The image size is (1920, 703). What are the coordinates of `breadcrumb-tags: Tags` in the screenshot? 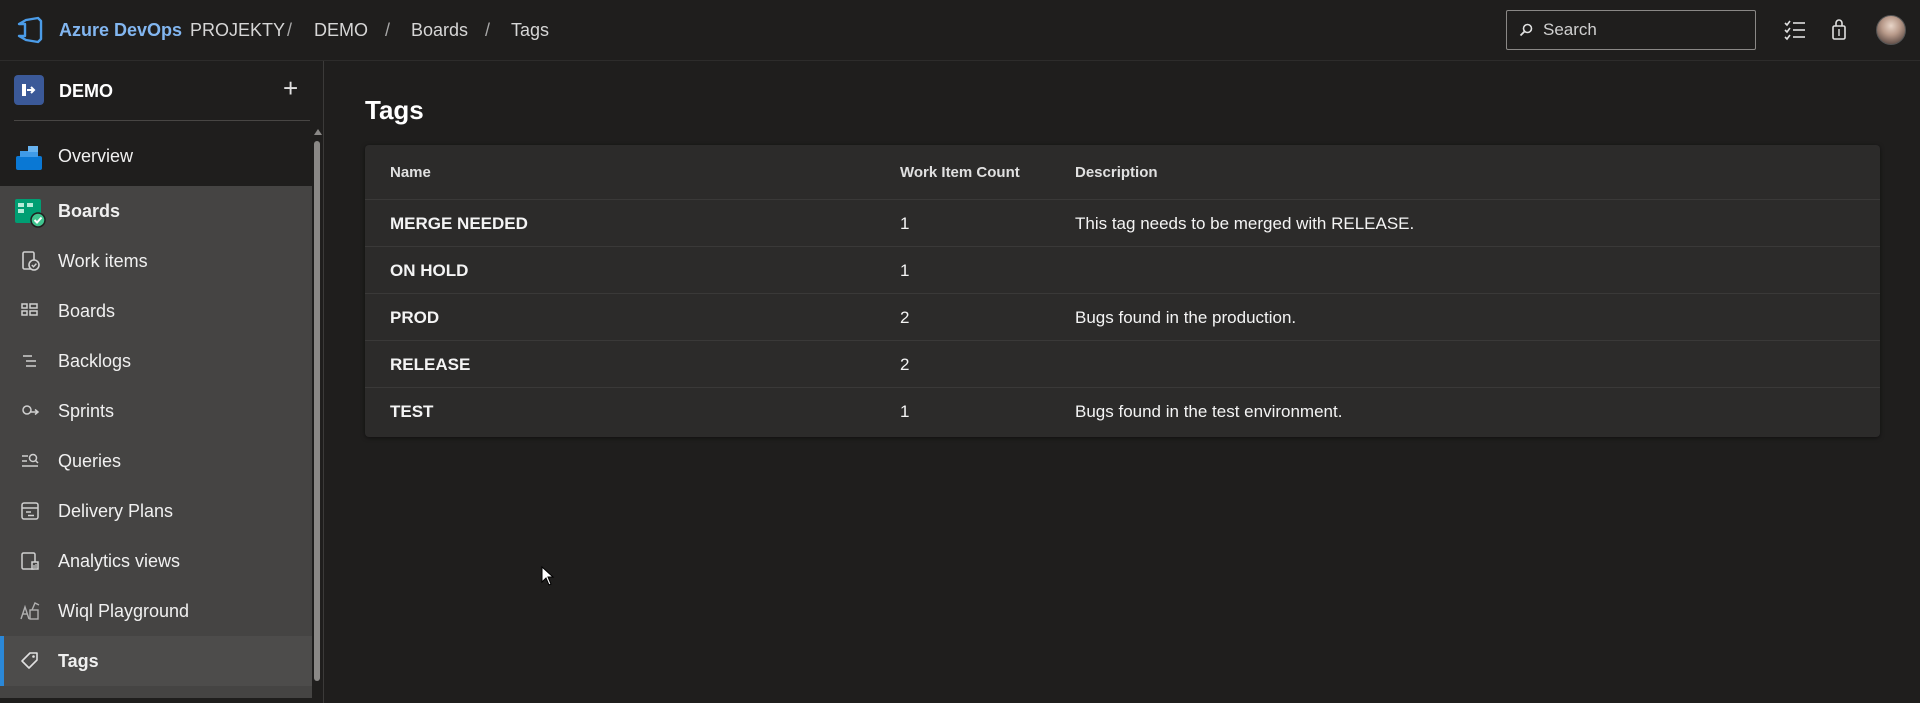 It's located at (530, 30).